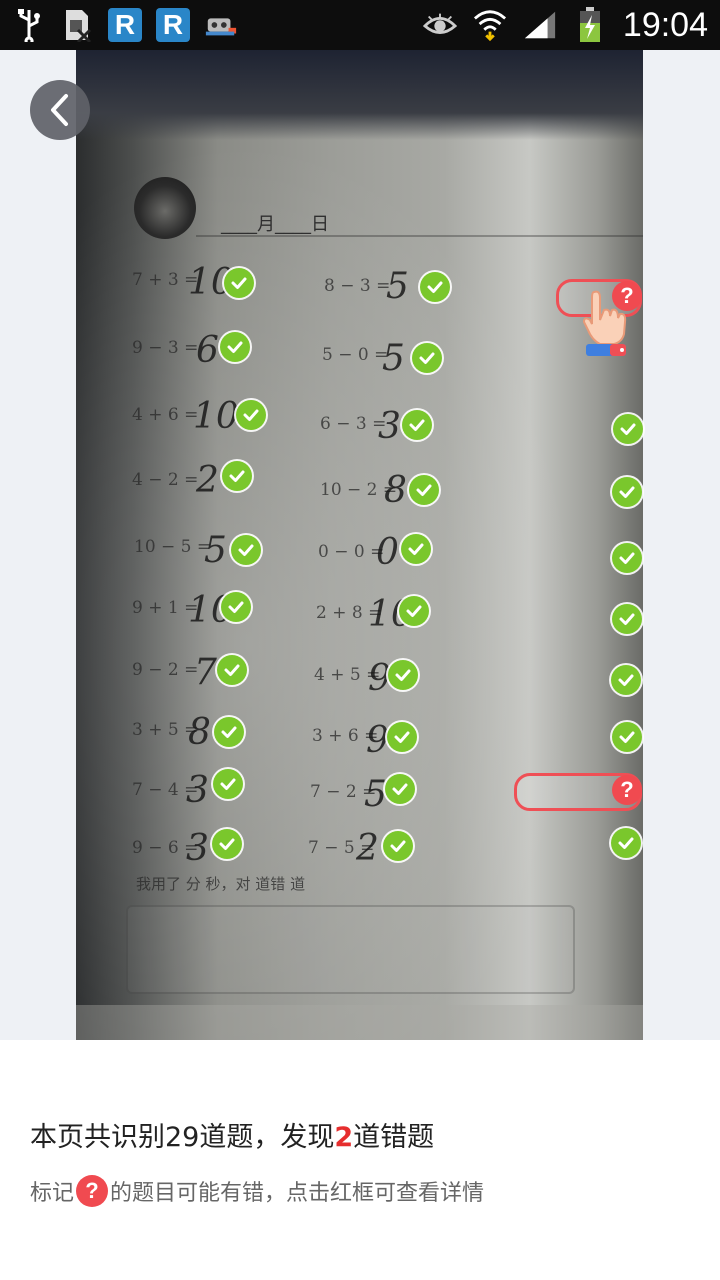 The height and width of the screenshot is (1280, 720). What do you see at coordinates (490, 25) in the screenshot?
I see `wifi-icon` at bounding box center [490, 25].